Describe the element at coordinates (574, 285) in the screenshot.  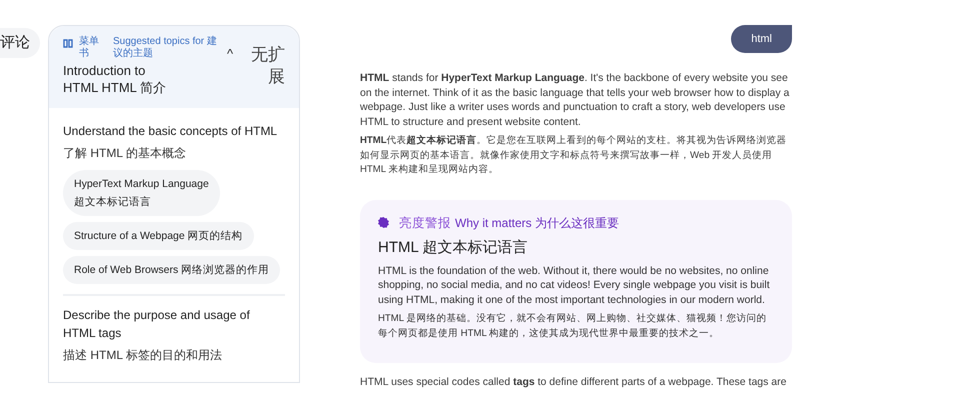
I see `callout-paragraph: HTML is the foundation of the web. Without it, there would be no websites, no online shopping, no social media, and no cat videos! Every single webpage you visit is built using HTML, making it one of the most important technologies in our modern world.` at that location.